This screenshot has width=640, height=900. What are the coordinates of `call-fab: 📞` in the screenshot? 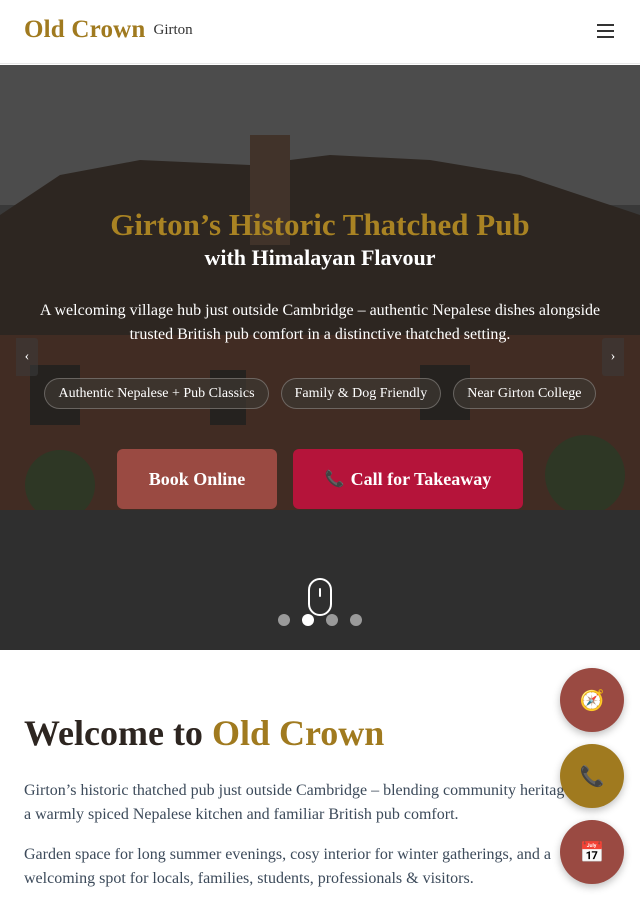 It's located at (592, 776).